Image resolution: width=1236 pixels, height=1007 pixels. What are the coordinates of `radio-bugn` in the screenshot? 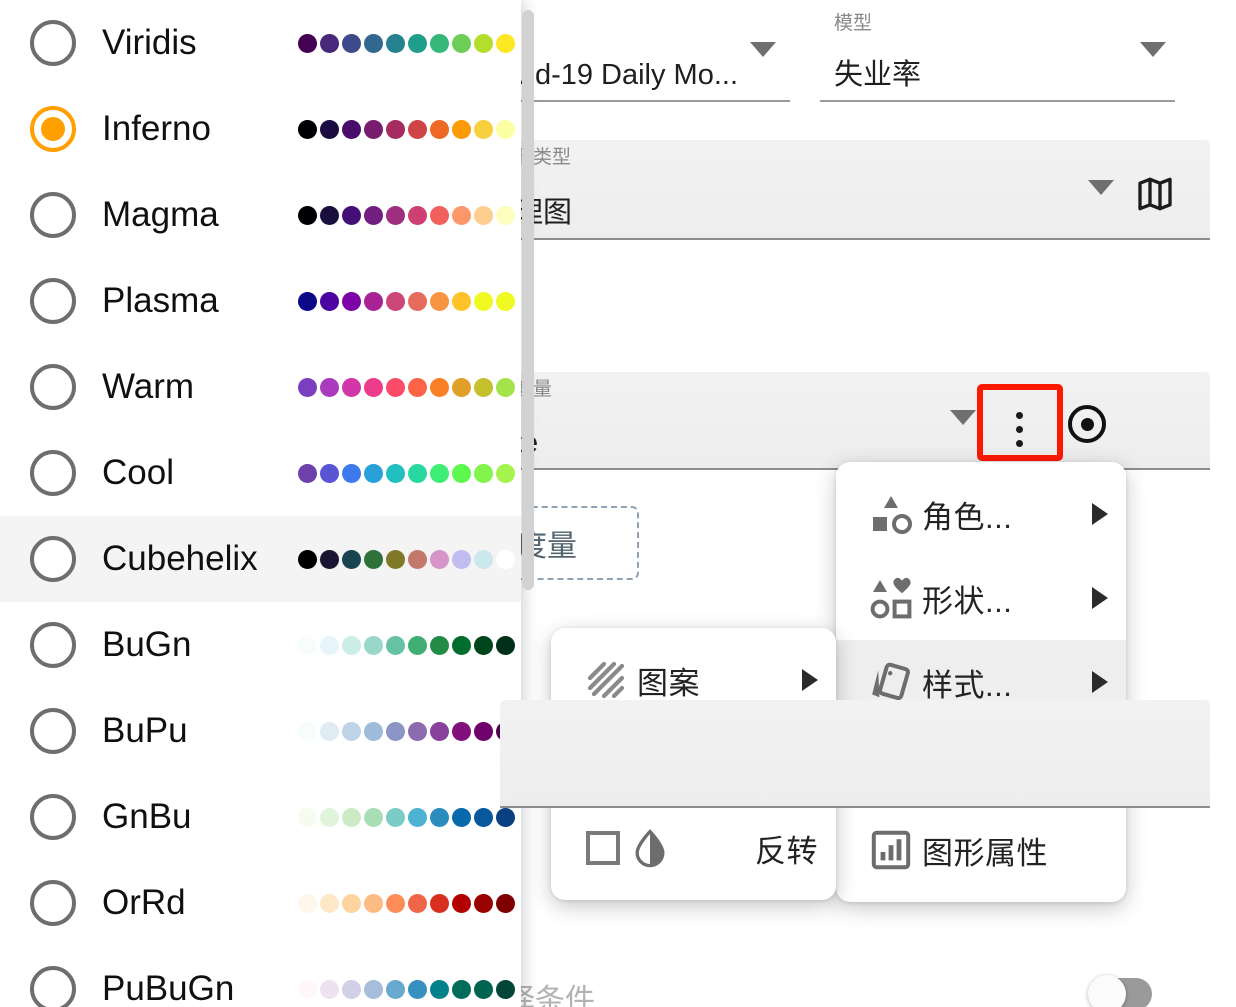 It's located at (53, 645).